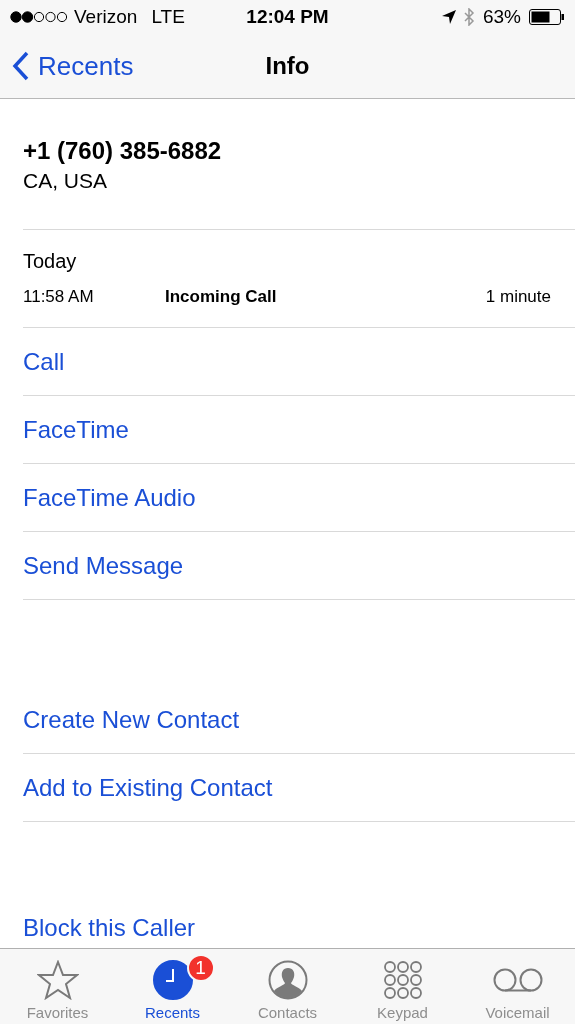  I want to click on block-caller-button: Block this Caller, so click(109, 928).